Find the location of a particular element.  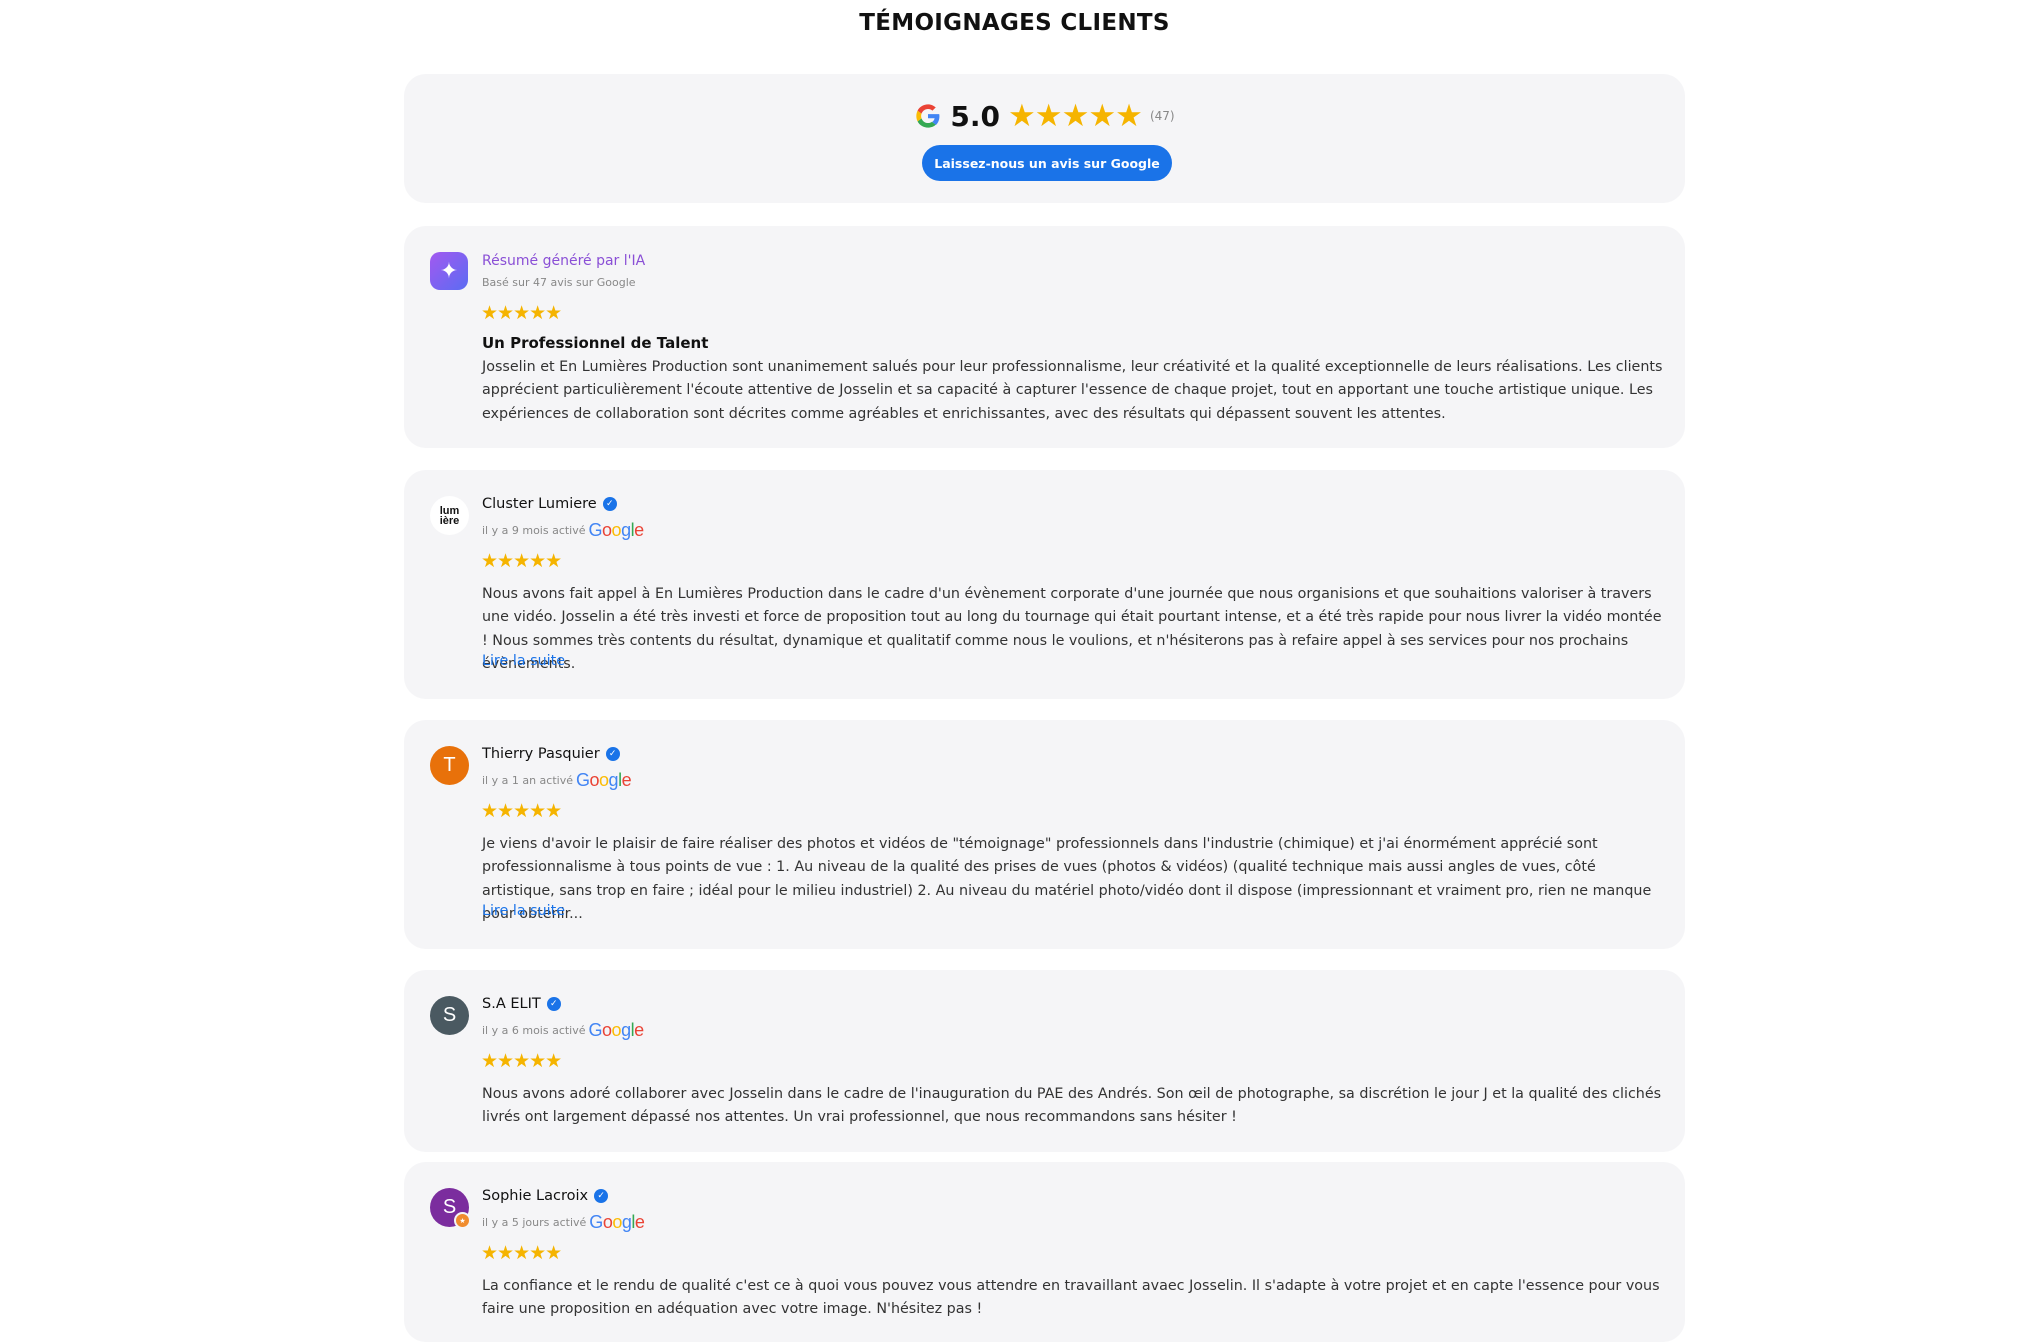

avatar-logo-text: lum ière is located at coordinates (449, 515).